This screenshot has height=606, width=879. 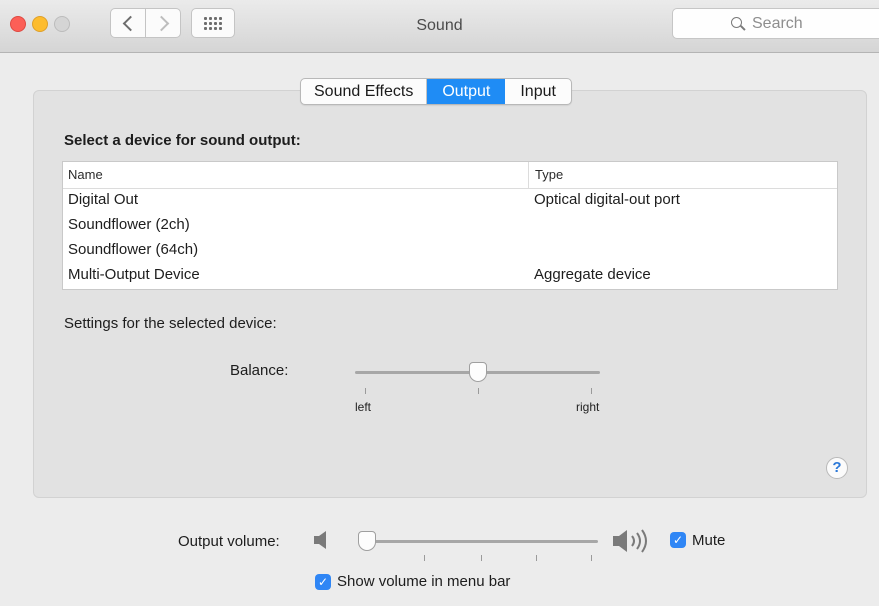 I want to click on tab-bar: Sound Effects Output Input, so click(x=436, y=91).